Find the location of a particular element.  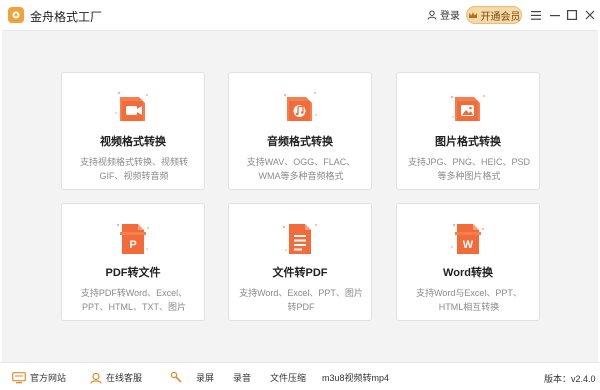

card-description: 支持PDF转Word、Excel、PPT、HTML、TXT、图片 is located at coordinates (134, 300).